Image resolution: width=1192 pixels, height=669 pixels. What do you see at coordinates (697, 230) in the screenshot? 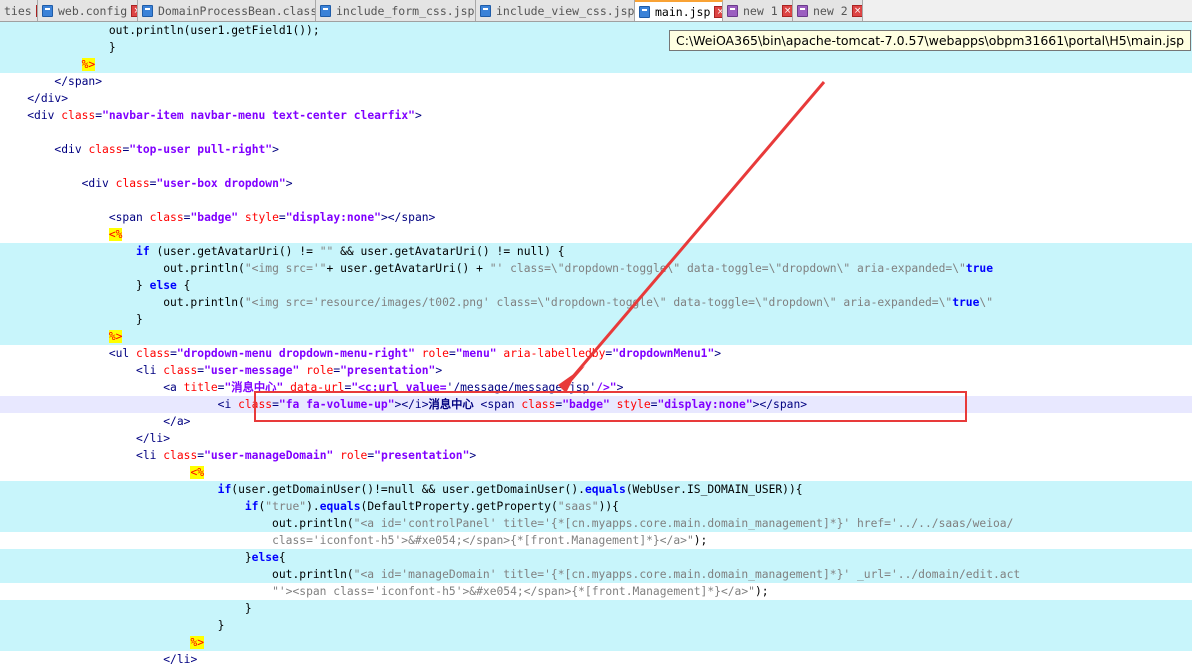
I see `annotation-arrow-line` at bounding box center [697, 230].